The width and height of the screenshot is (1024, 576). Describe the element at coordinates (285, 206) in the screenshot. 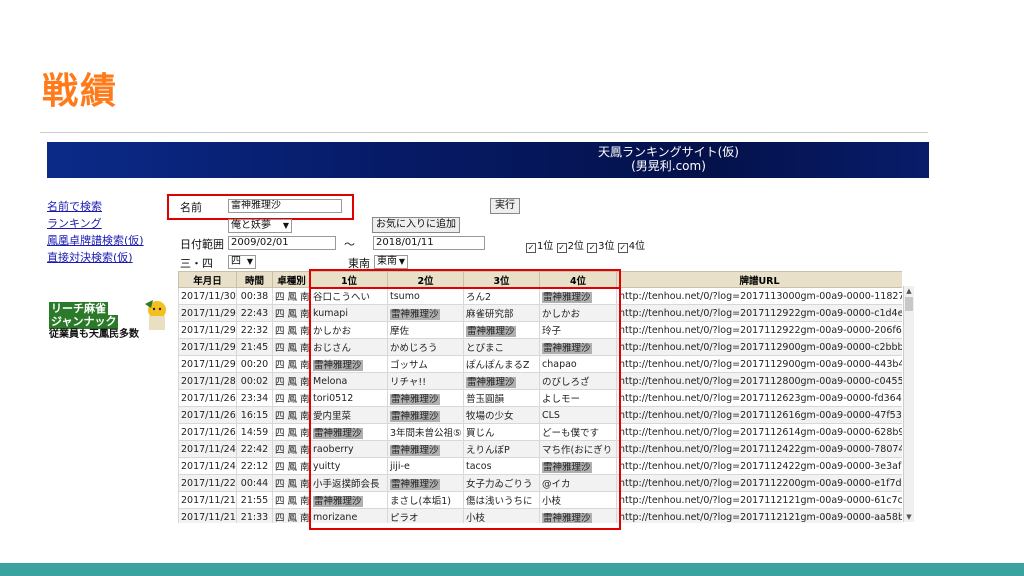

I see `name-input: 雷神雅理沙` at that location.